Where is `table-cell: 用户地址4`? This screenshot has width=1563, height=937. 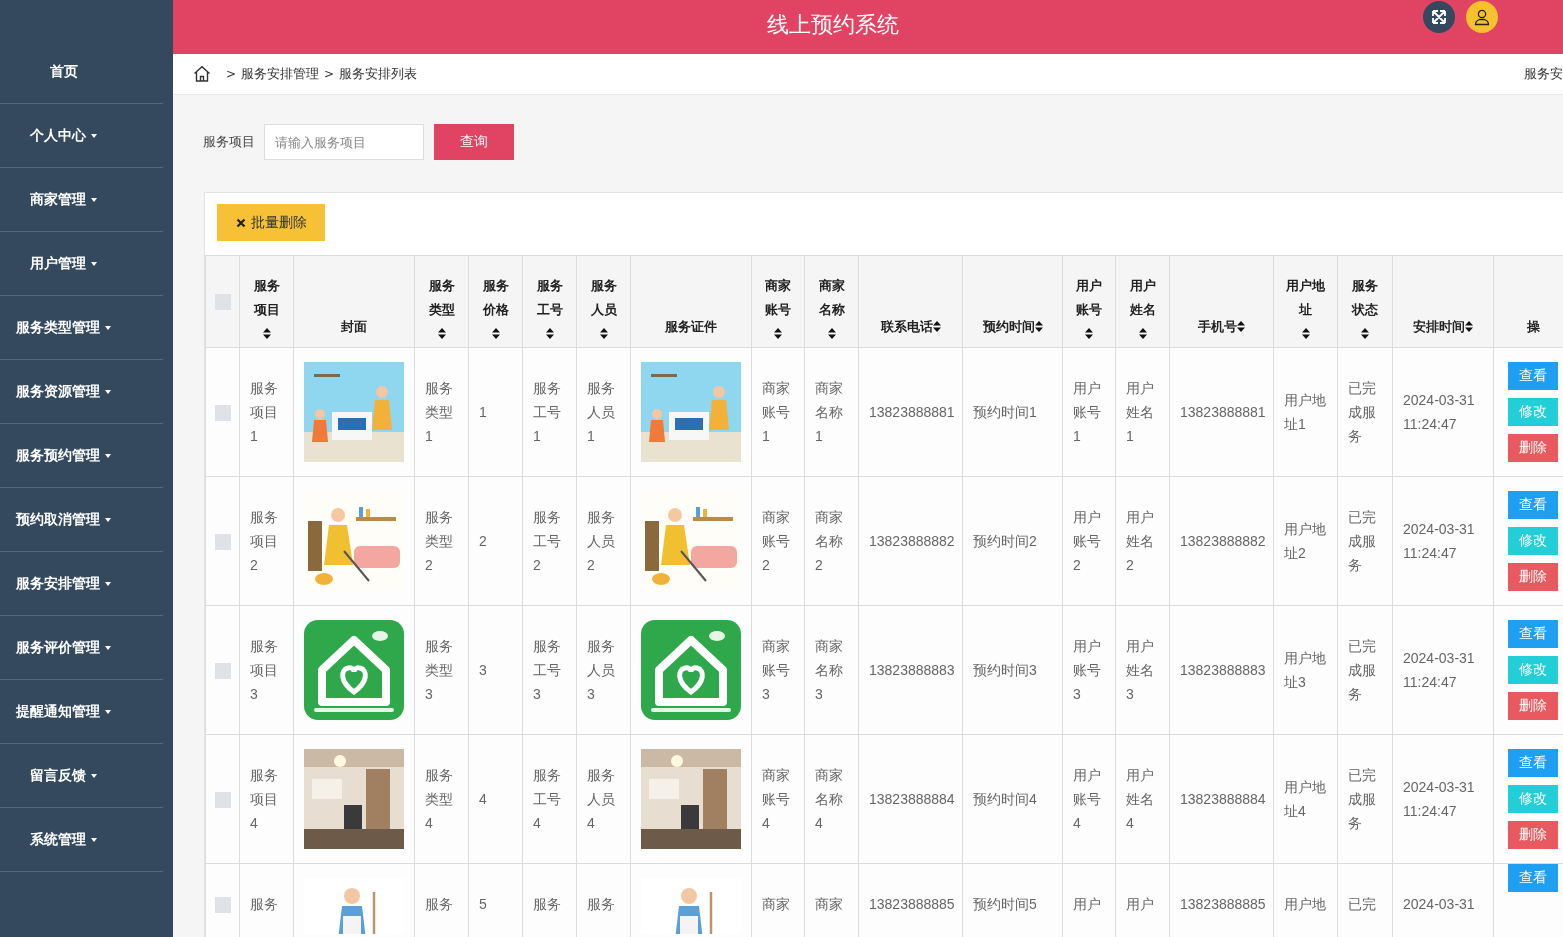
table-cell: 用户地址4 is located at coordinates (1305, 799).